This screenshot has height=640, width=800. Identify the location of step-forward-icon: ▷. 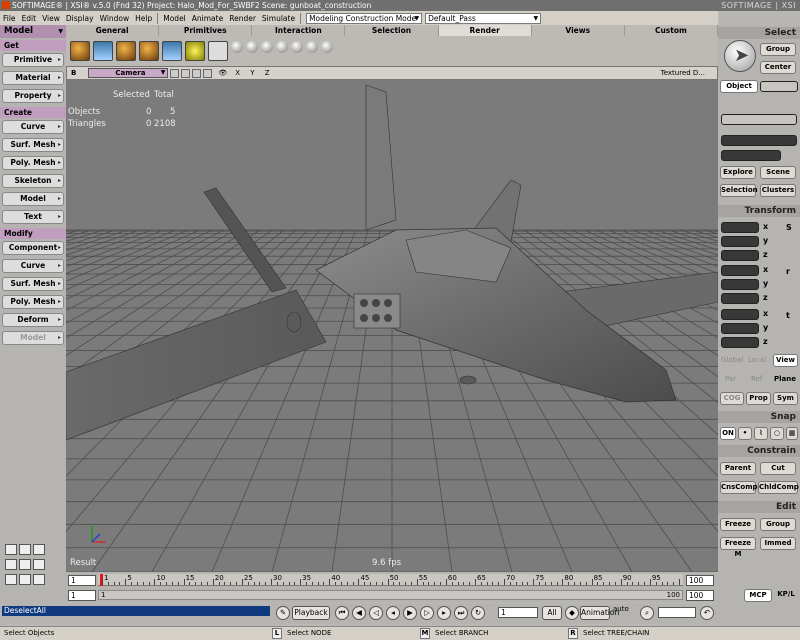
(427, 613).